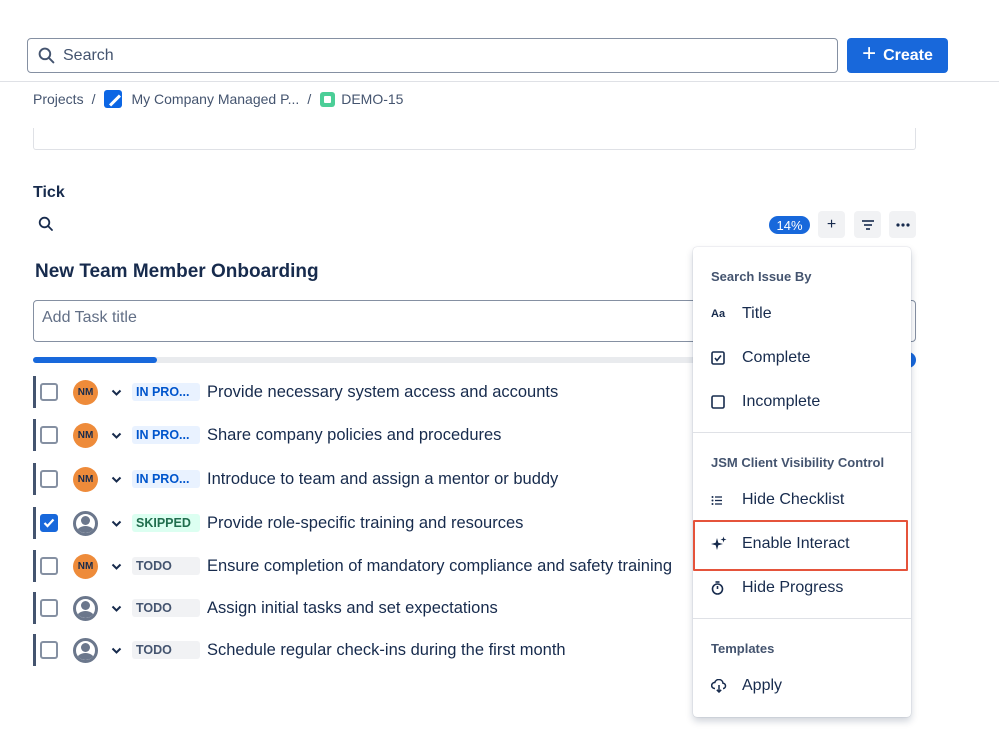  I want to click on menu-heading-templates: Templates, so click(742, 648).